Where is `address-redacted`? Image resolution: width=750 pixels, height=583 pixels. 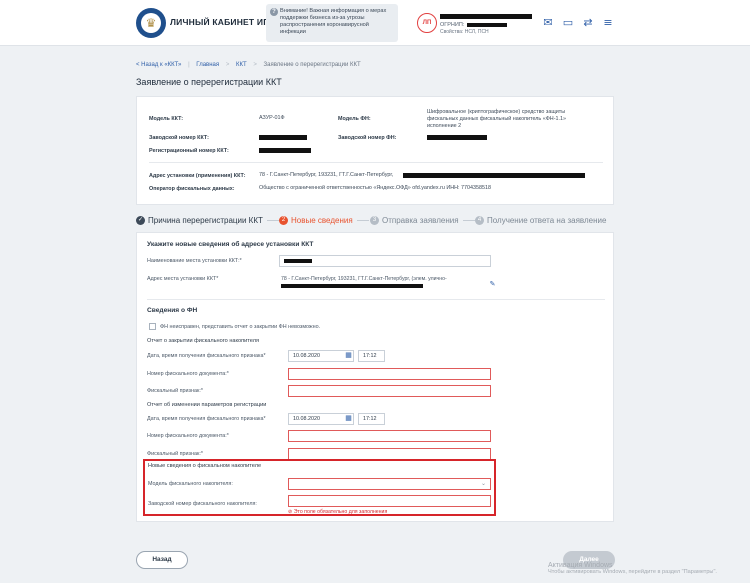
address-redacted is located at coordinates (494, 175).